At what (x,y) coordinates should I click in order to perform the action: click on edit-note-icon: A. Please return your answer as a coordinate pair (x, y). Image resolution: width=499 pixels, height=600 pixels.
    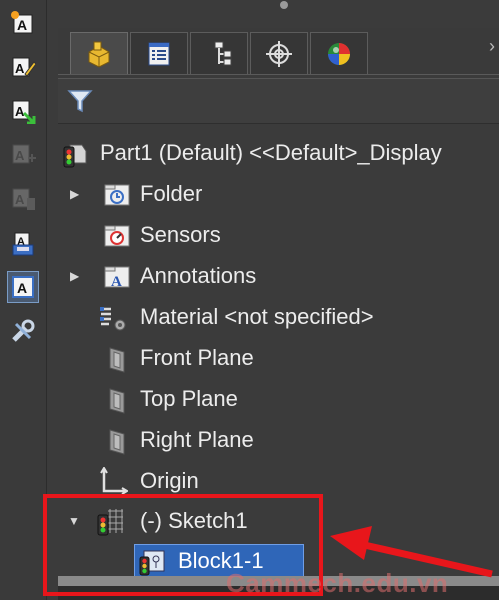
    Looking at the image, I should click on (23, 67).